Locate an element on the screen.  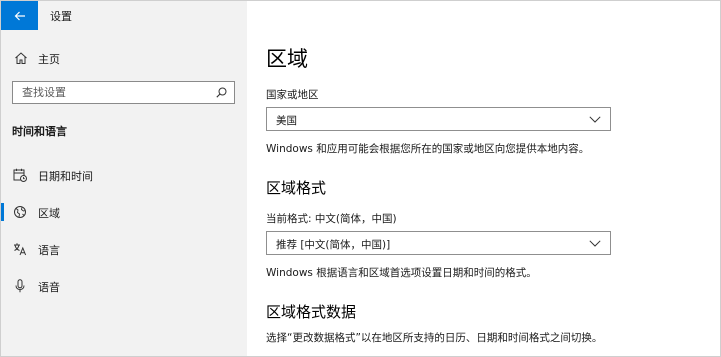
country-value: 美国 is located at coordinates (286, 121).